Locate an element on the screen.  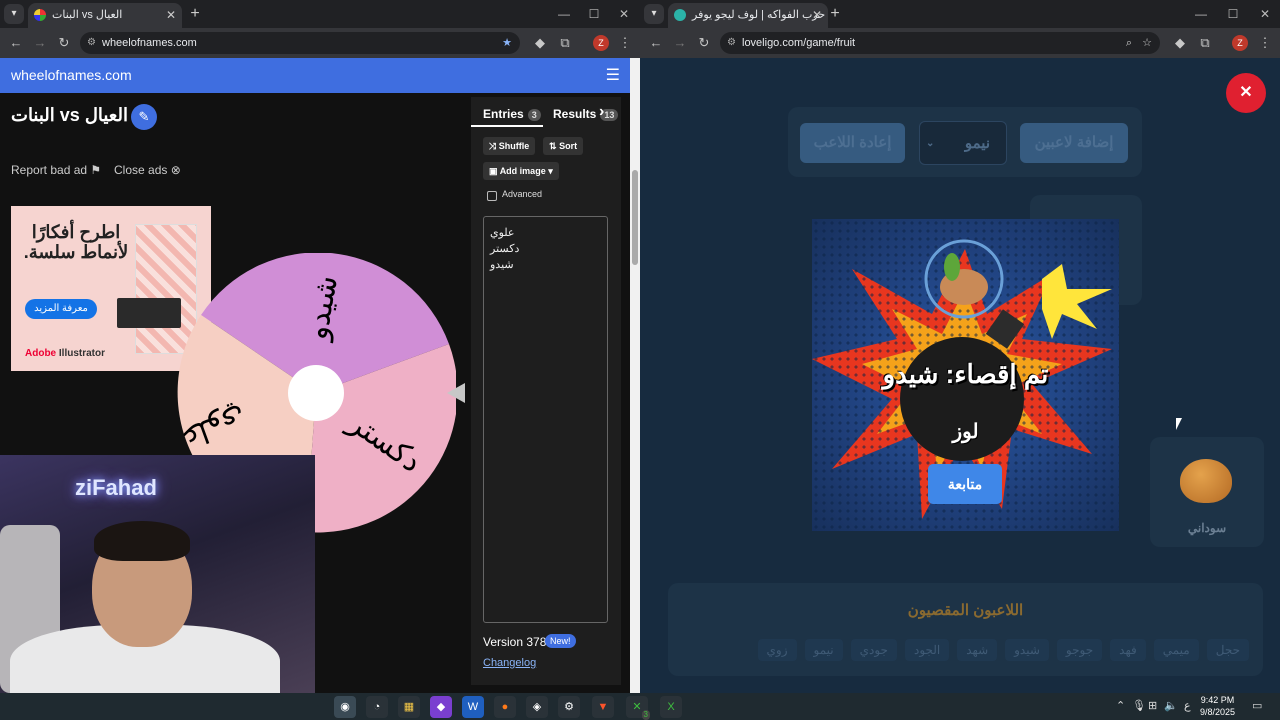
entries-textarea: علوي دكستر شيدو is located at coordinates (545, 419).